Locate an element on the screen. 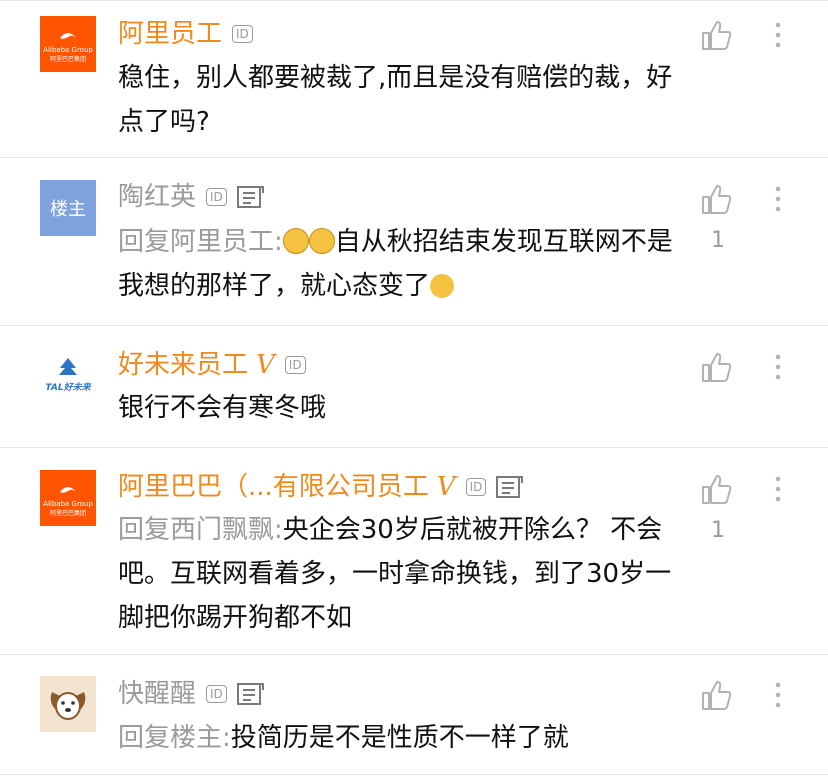 The width and height of the screenshot is (828, 778). user-name: 阿里员工 is located at coordinates (170, 34).